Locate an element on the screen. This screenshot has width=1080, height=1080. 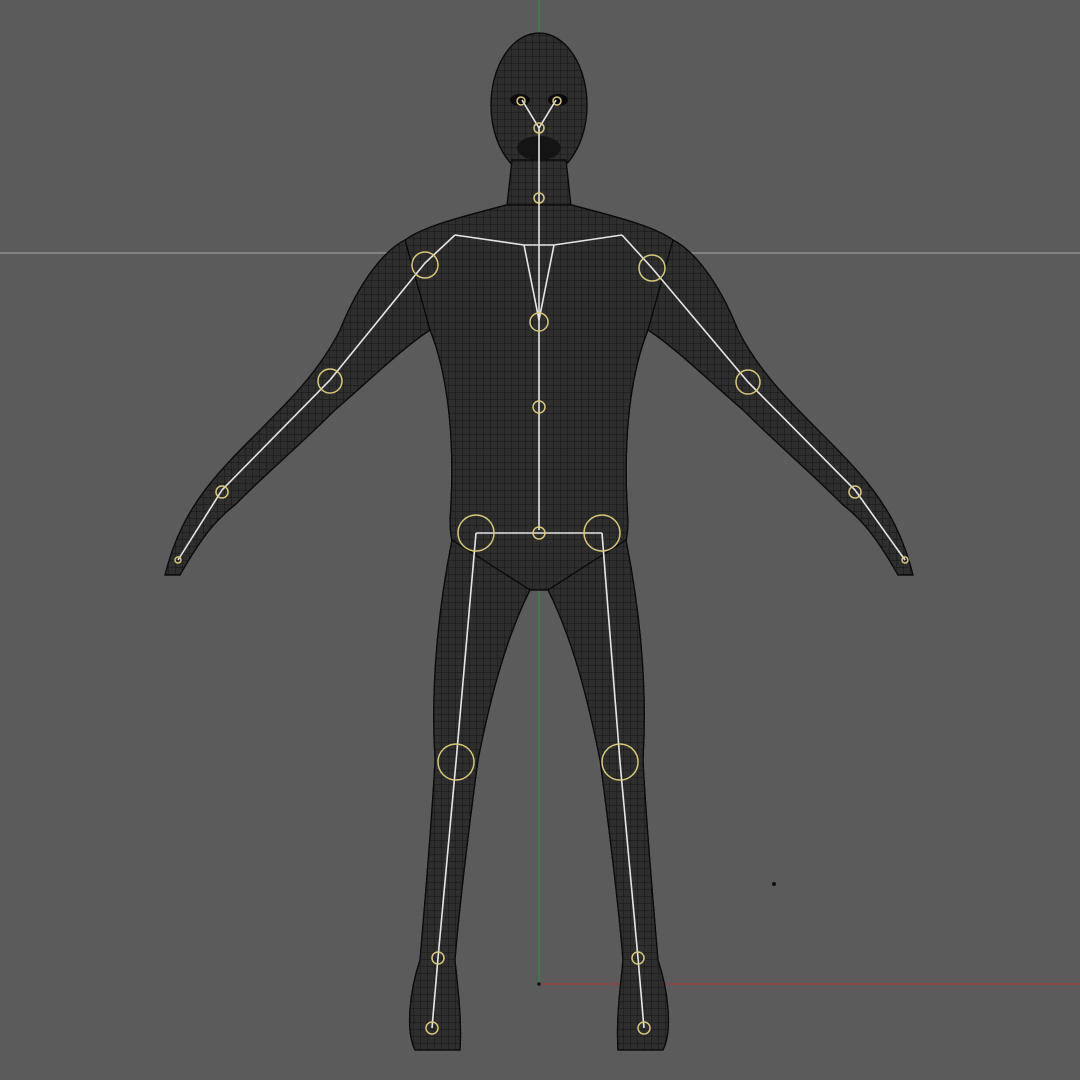
3d-cursor-icon is located at coordinates (774, 884).